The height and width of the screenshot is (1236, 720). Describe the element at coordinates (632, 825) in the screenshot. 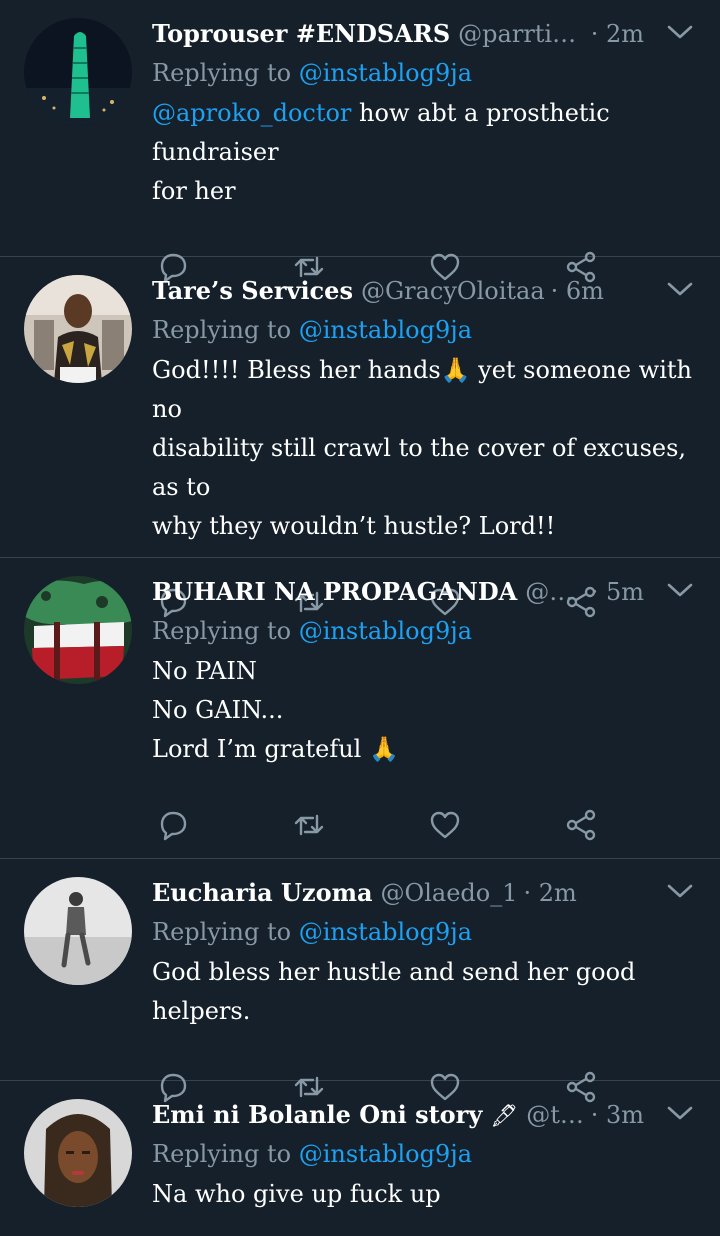

I see `share-button` at that location.